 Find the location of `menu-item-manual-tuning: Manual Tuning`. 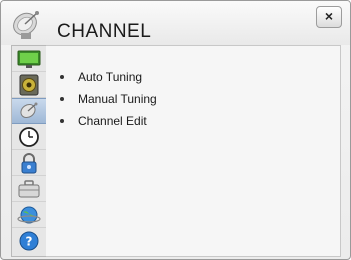

menu-item-manual-tuning: Manual Tuning is located at coordinates (108, 99).